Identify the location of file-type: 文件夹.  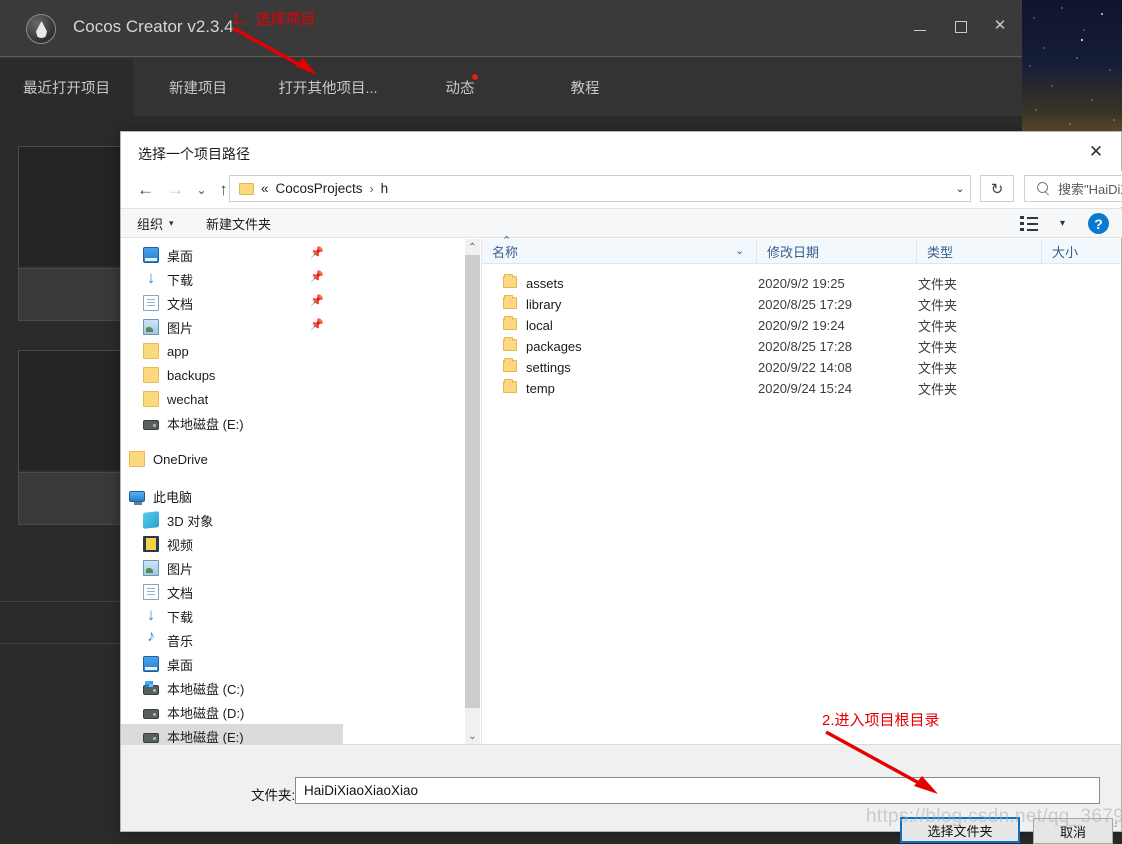
(937, 346).